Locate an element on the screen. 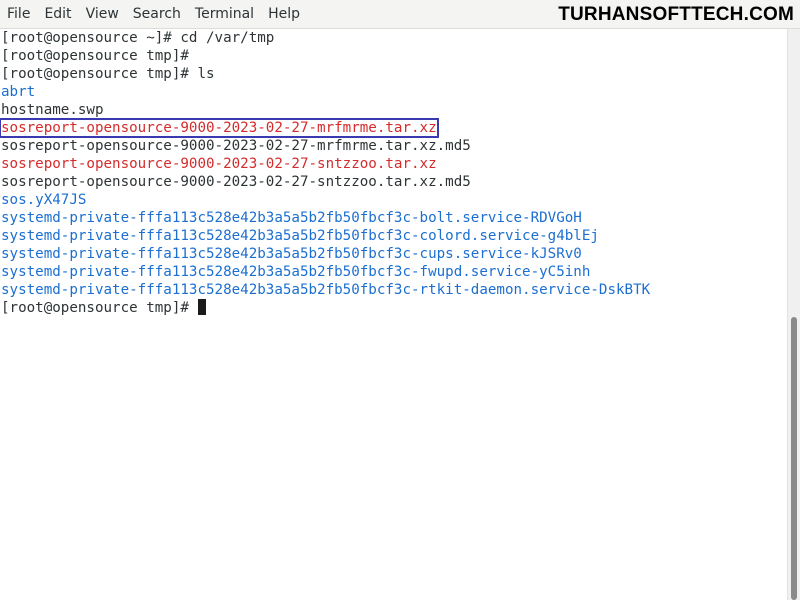 The image size is (800, 600). line-text: abrt is located at coordinates (18, 92).